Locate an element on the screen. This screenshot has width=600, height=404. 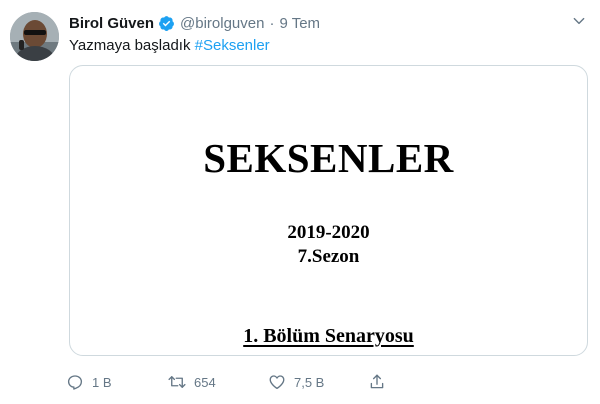
avatar-photo is located at coordinates (34, 36).